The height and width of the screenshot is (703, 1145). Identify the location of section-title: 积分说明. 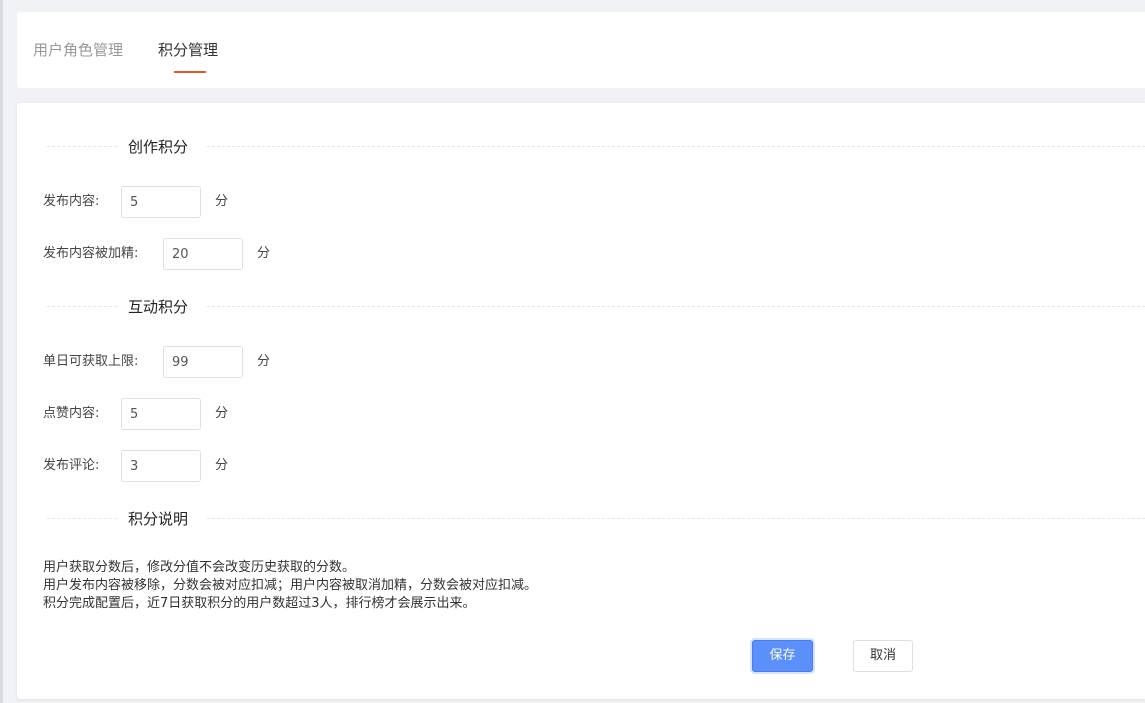
(158, 519).